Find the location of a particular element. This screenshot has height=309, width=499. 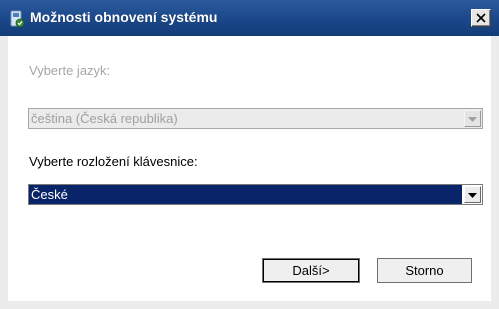

keyboard-label: Vyberte rozložení klávesnice: is located at coordinates (113, 161).